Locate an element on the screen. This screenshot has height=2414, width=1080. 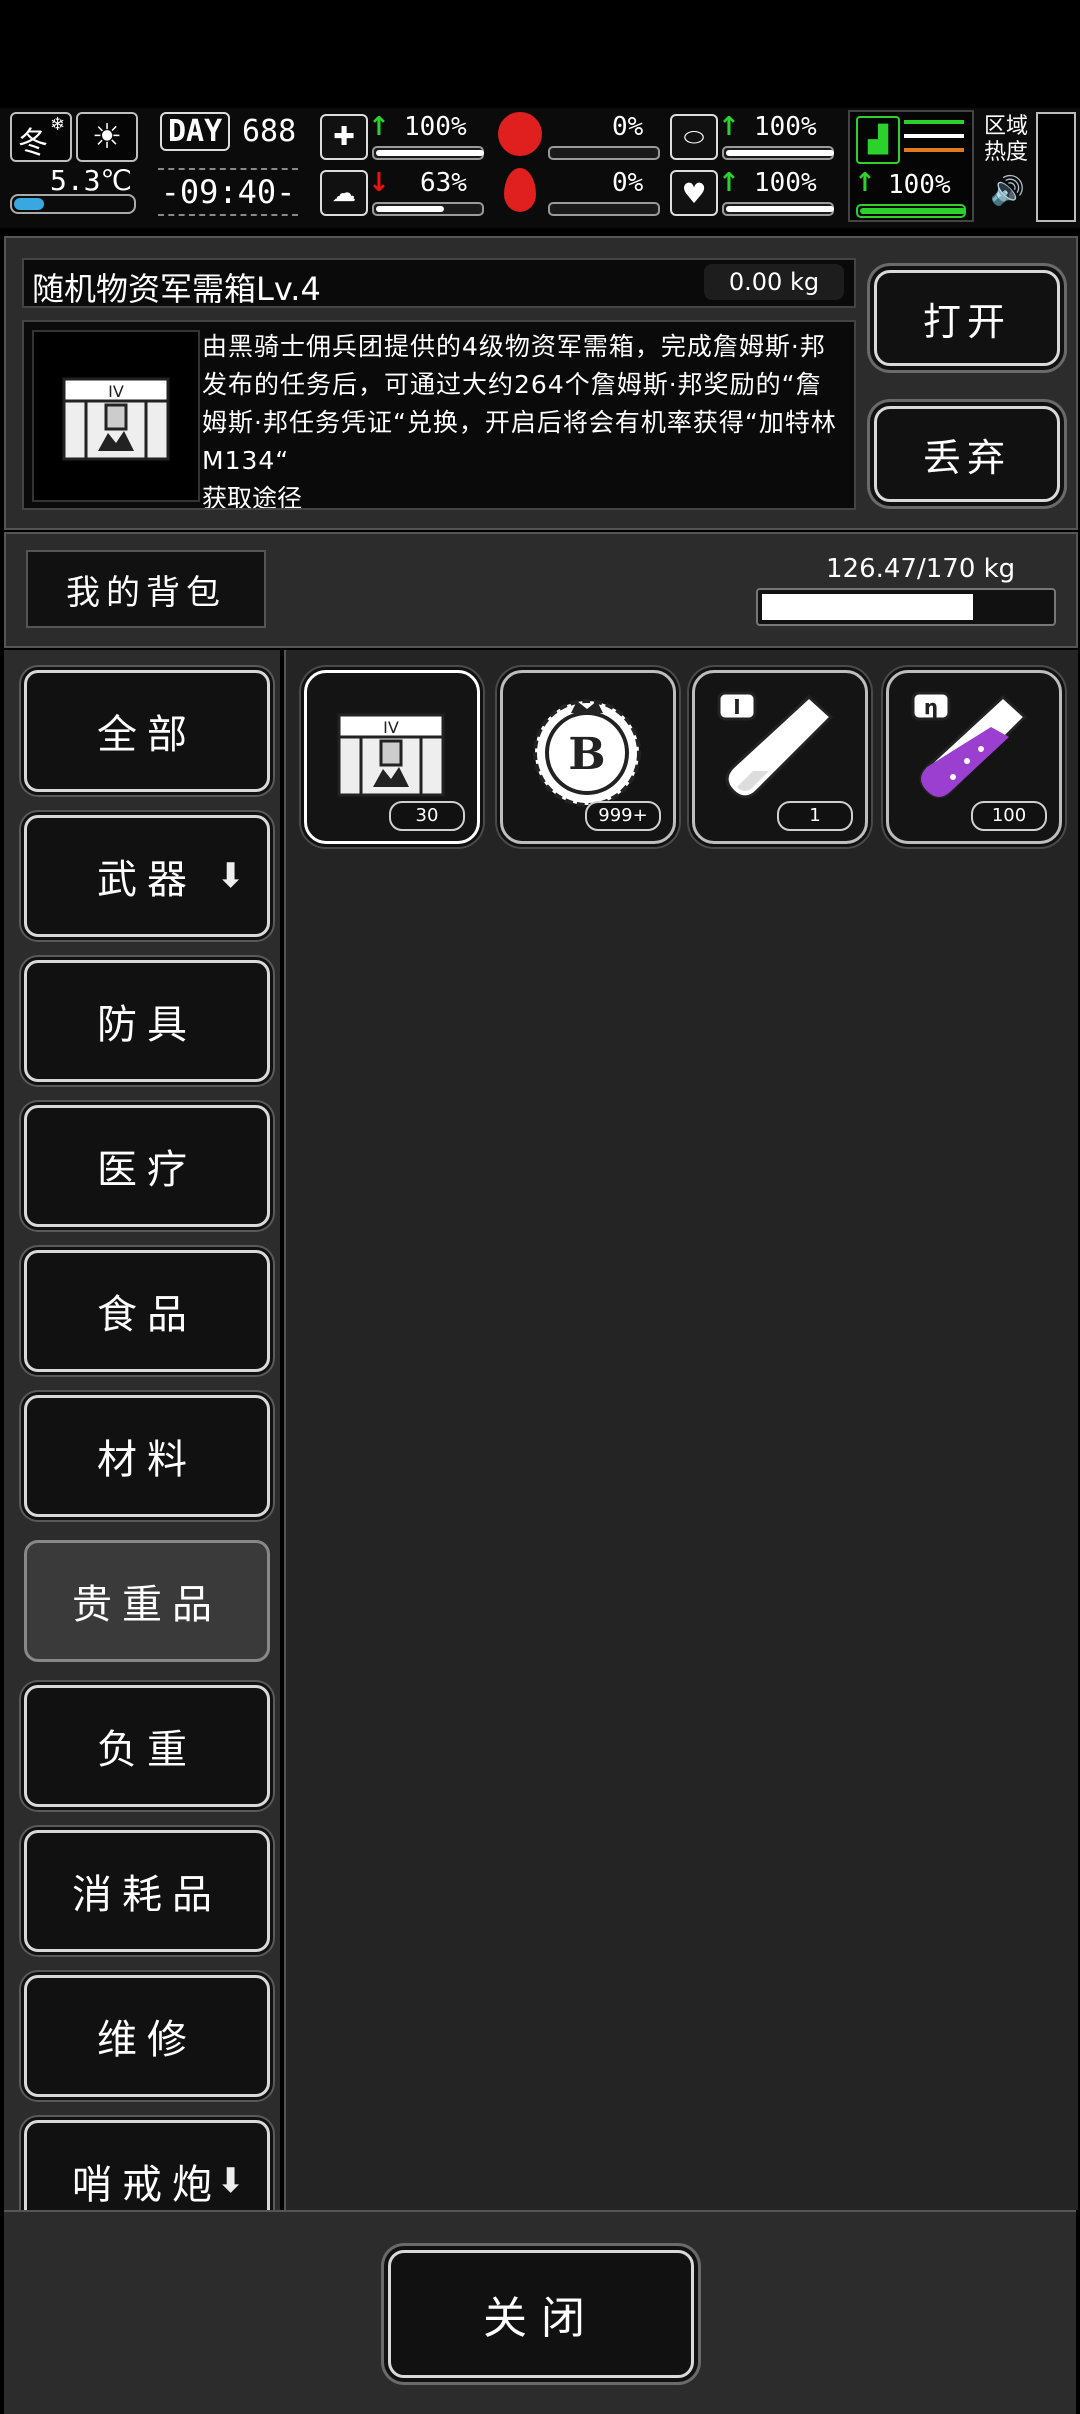
category-sentry-gun: 哨戒炮 ⬇ is located at coordinates (147, 2165).